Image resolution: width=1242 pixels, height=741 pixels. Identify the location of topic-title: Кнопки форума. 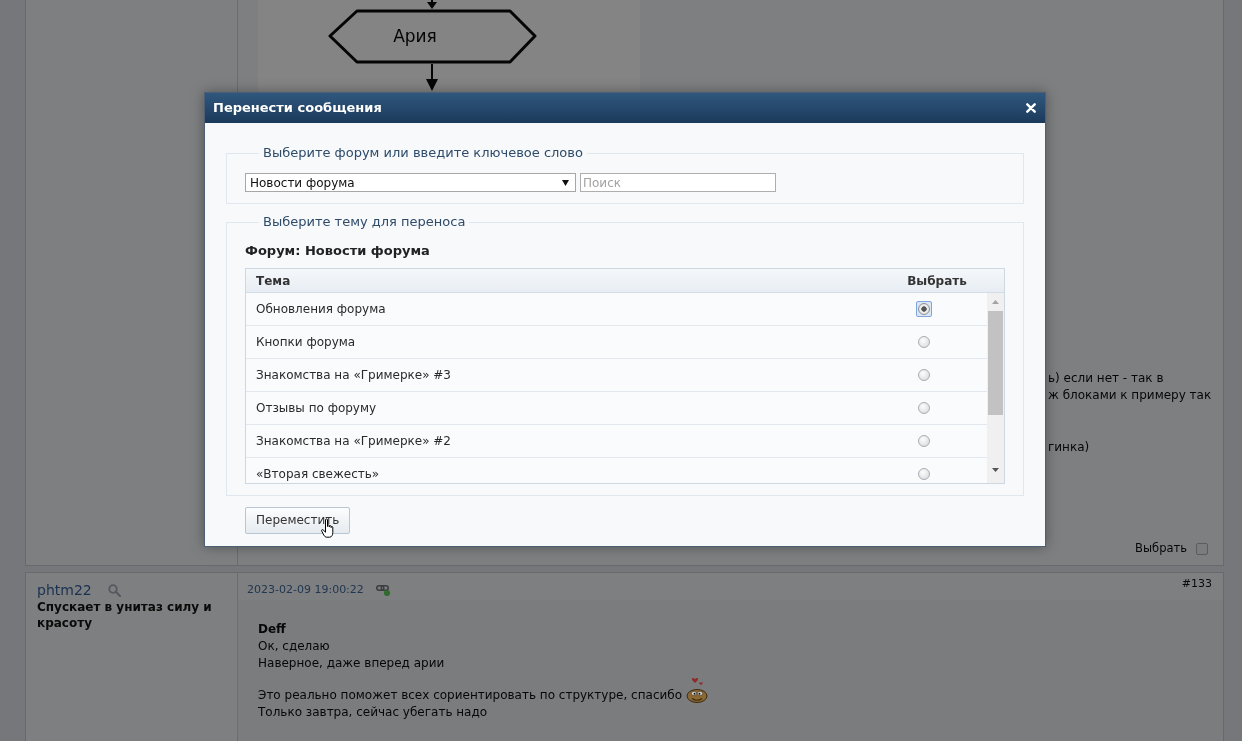
(306, 342).